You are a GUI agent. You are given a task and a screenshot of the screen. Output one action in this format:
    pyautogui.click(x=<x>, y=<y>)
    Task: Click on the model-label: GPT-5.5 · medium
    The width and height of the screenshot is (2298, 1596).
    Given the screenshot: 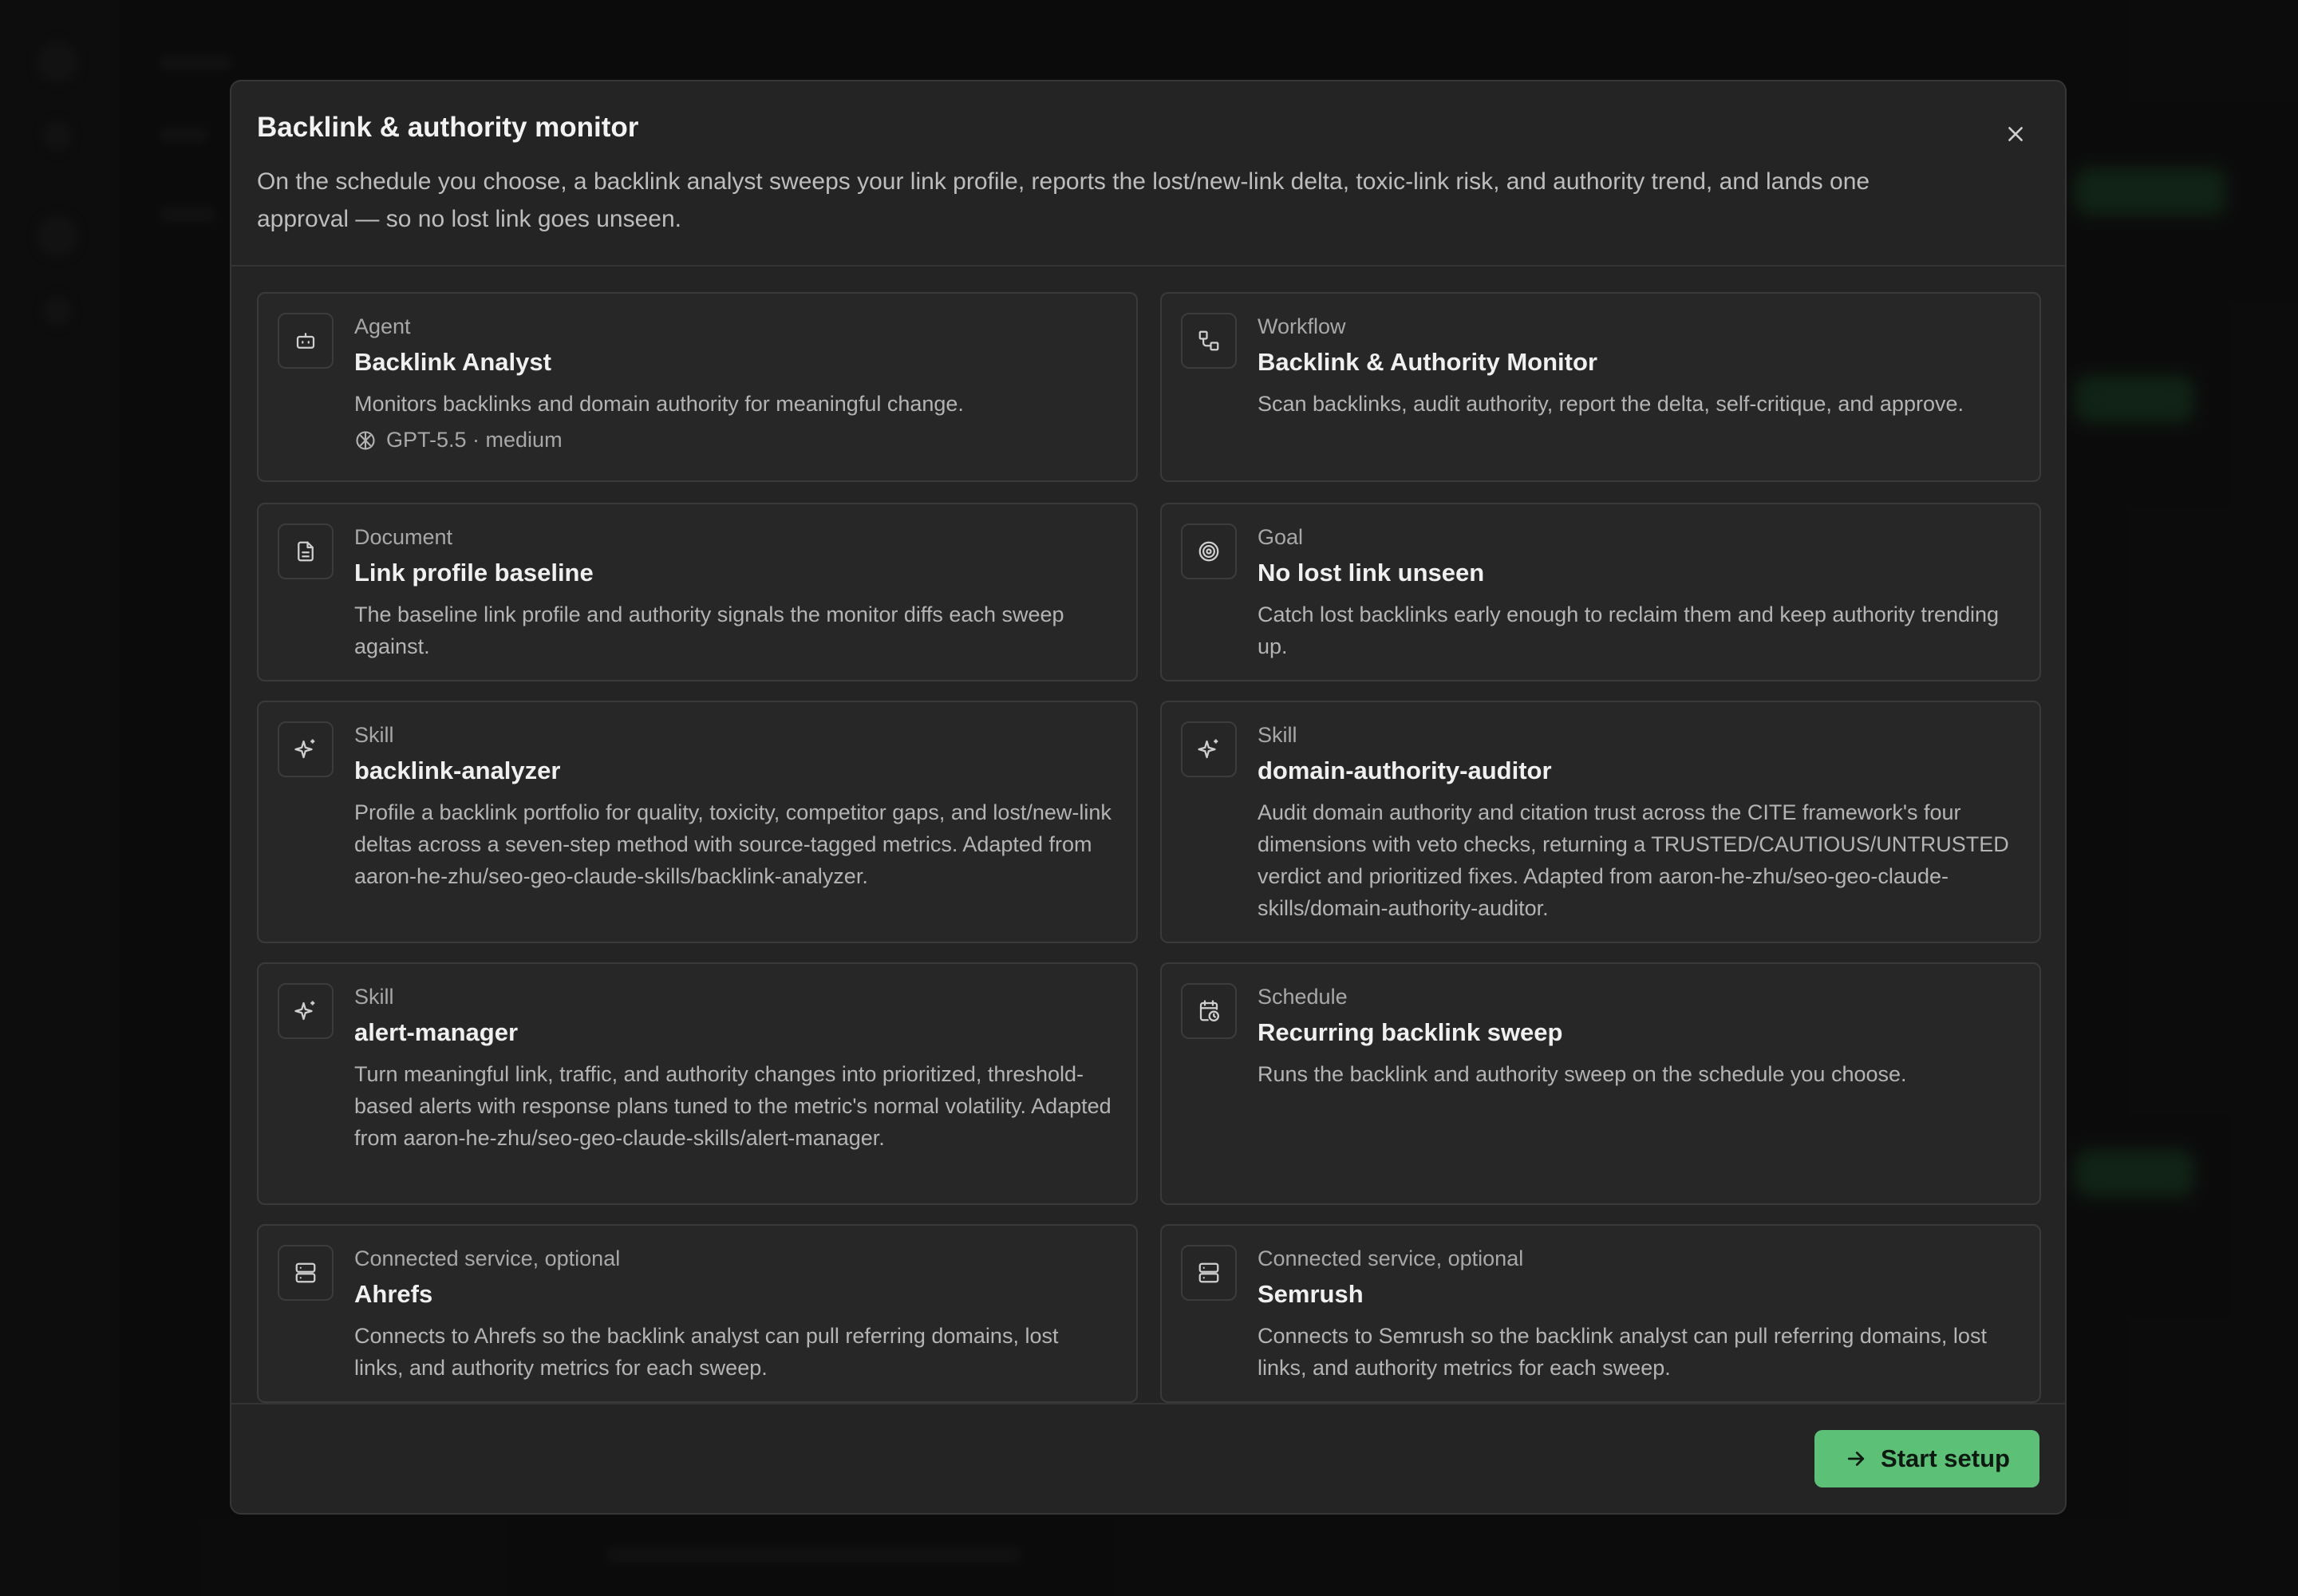 What is the action you would take?
    pyautogui.click(x=475, y=440)
    